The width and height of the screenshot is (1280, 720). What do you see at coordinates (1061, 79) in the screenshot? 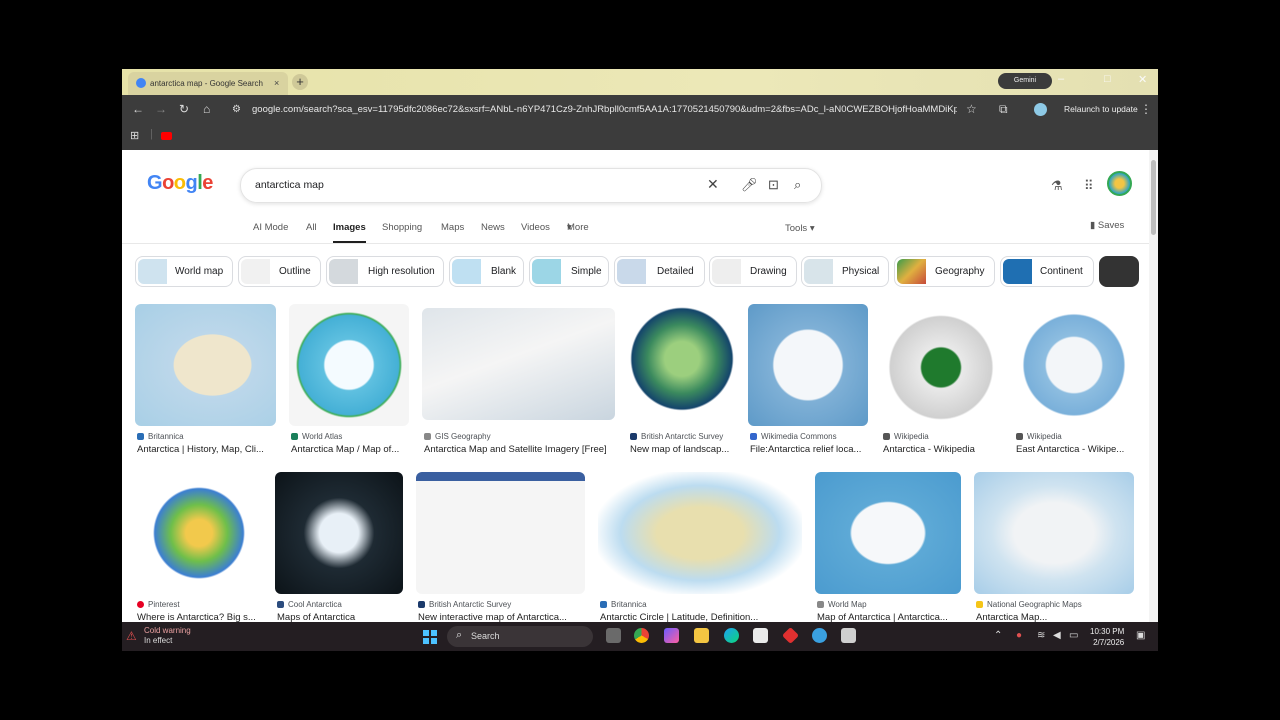
I see `window-minimize-icon: –` at bounding box center [1061, 79].